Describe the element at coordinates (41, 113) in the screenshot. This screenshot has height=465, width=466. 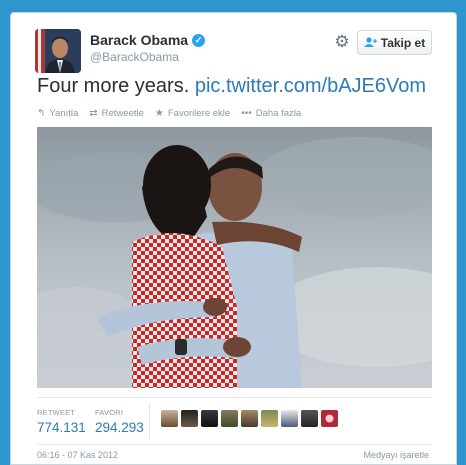
I see `reply-icon: ↰` at that location.